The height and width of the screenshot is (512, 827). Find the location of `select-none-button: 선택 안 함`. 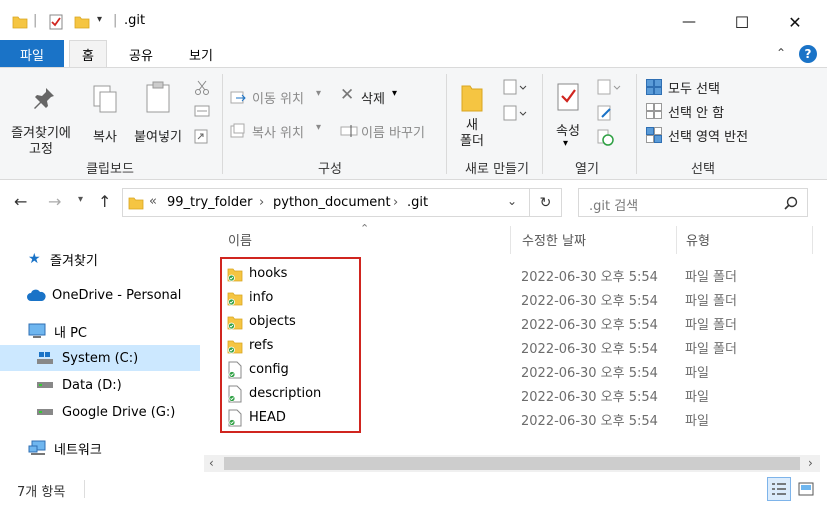

select-none-button: 선택 안 함 is located at coordinates (704, 111).